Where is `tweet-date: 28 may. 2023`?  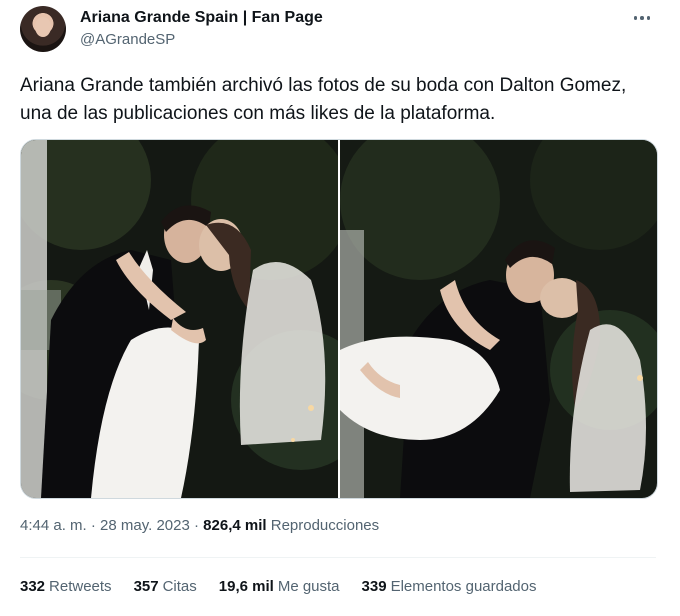
tweet-date: 28 may. 2023 is located at coordinates (145, 525).